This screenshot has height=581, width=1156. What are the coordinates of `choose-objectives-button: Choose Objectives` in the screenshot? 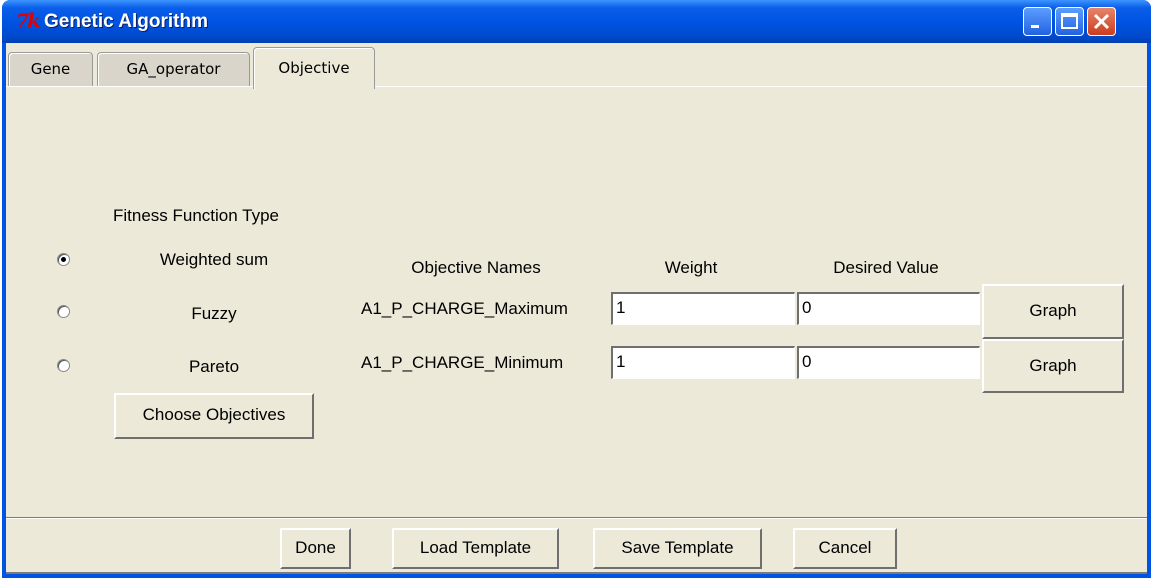 It's located at (214, 416).